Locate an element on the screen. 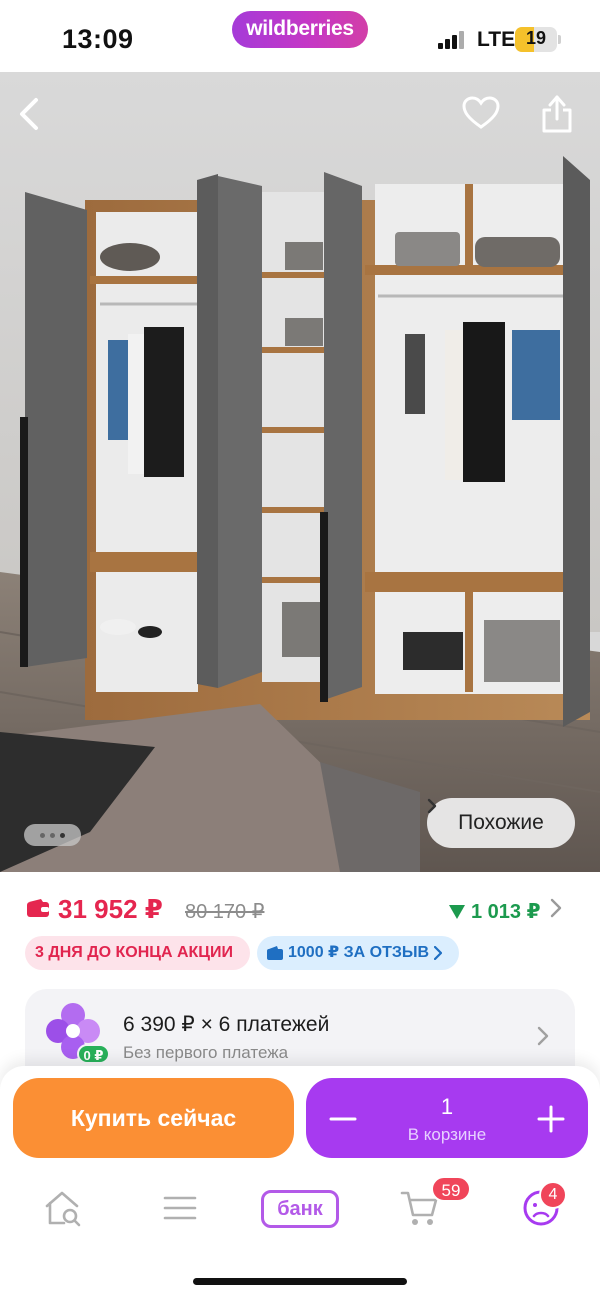 The image size is (600, 1297). gallery-dot-active is located at coordinates (62, 835).